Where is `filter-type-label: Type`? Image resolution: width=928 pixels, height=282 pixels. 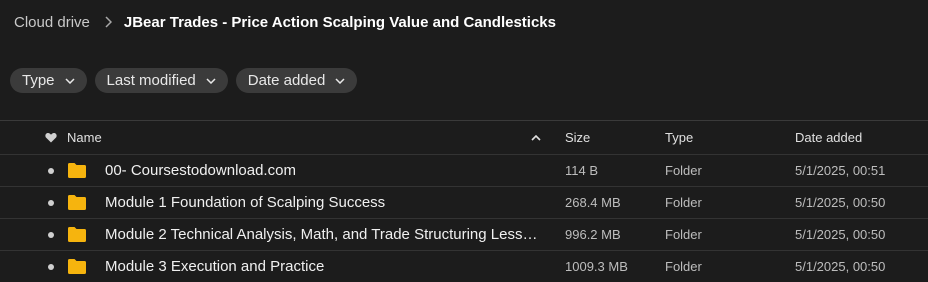 filter-type-label: Type is located at coordinates (38, 80).